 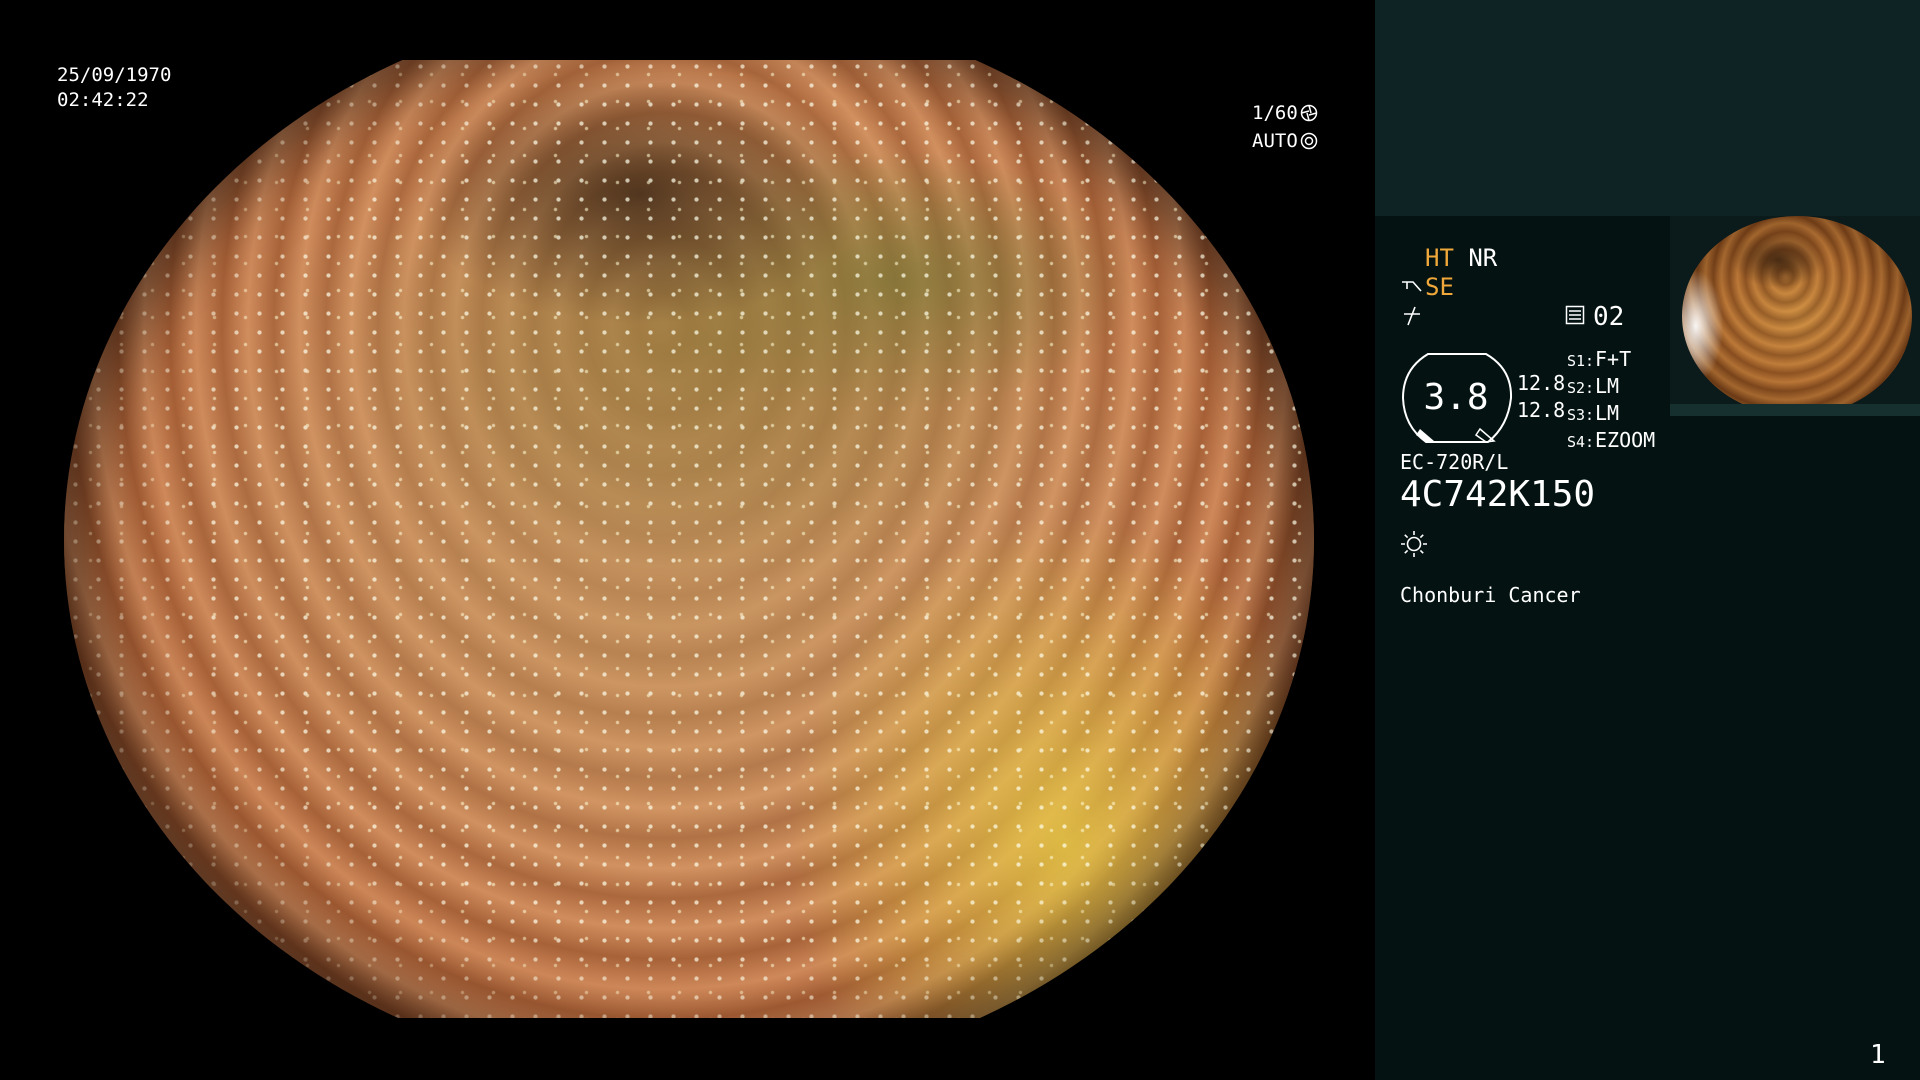 I want to click on thumbnail-caption-bar, so click(x=1795, y=410).